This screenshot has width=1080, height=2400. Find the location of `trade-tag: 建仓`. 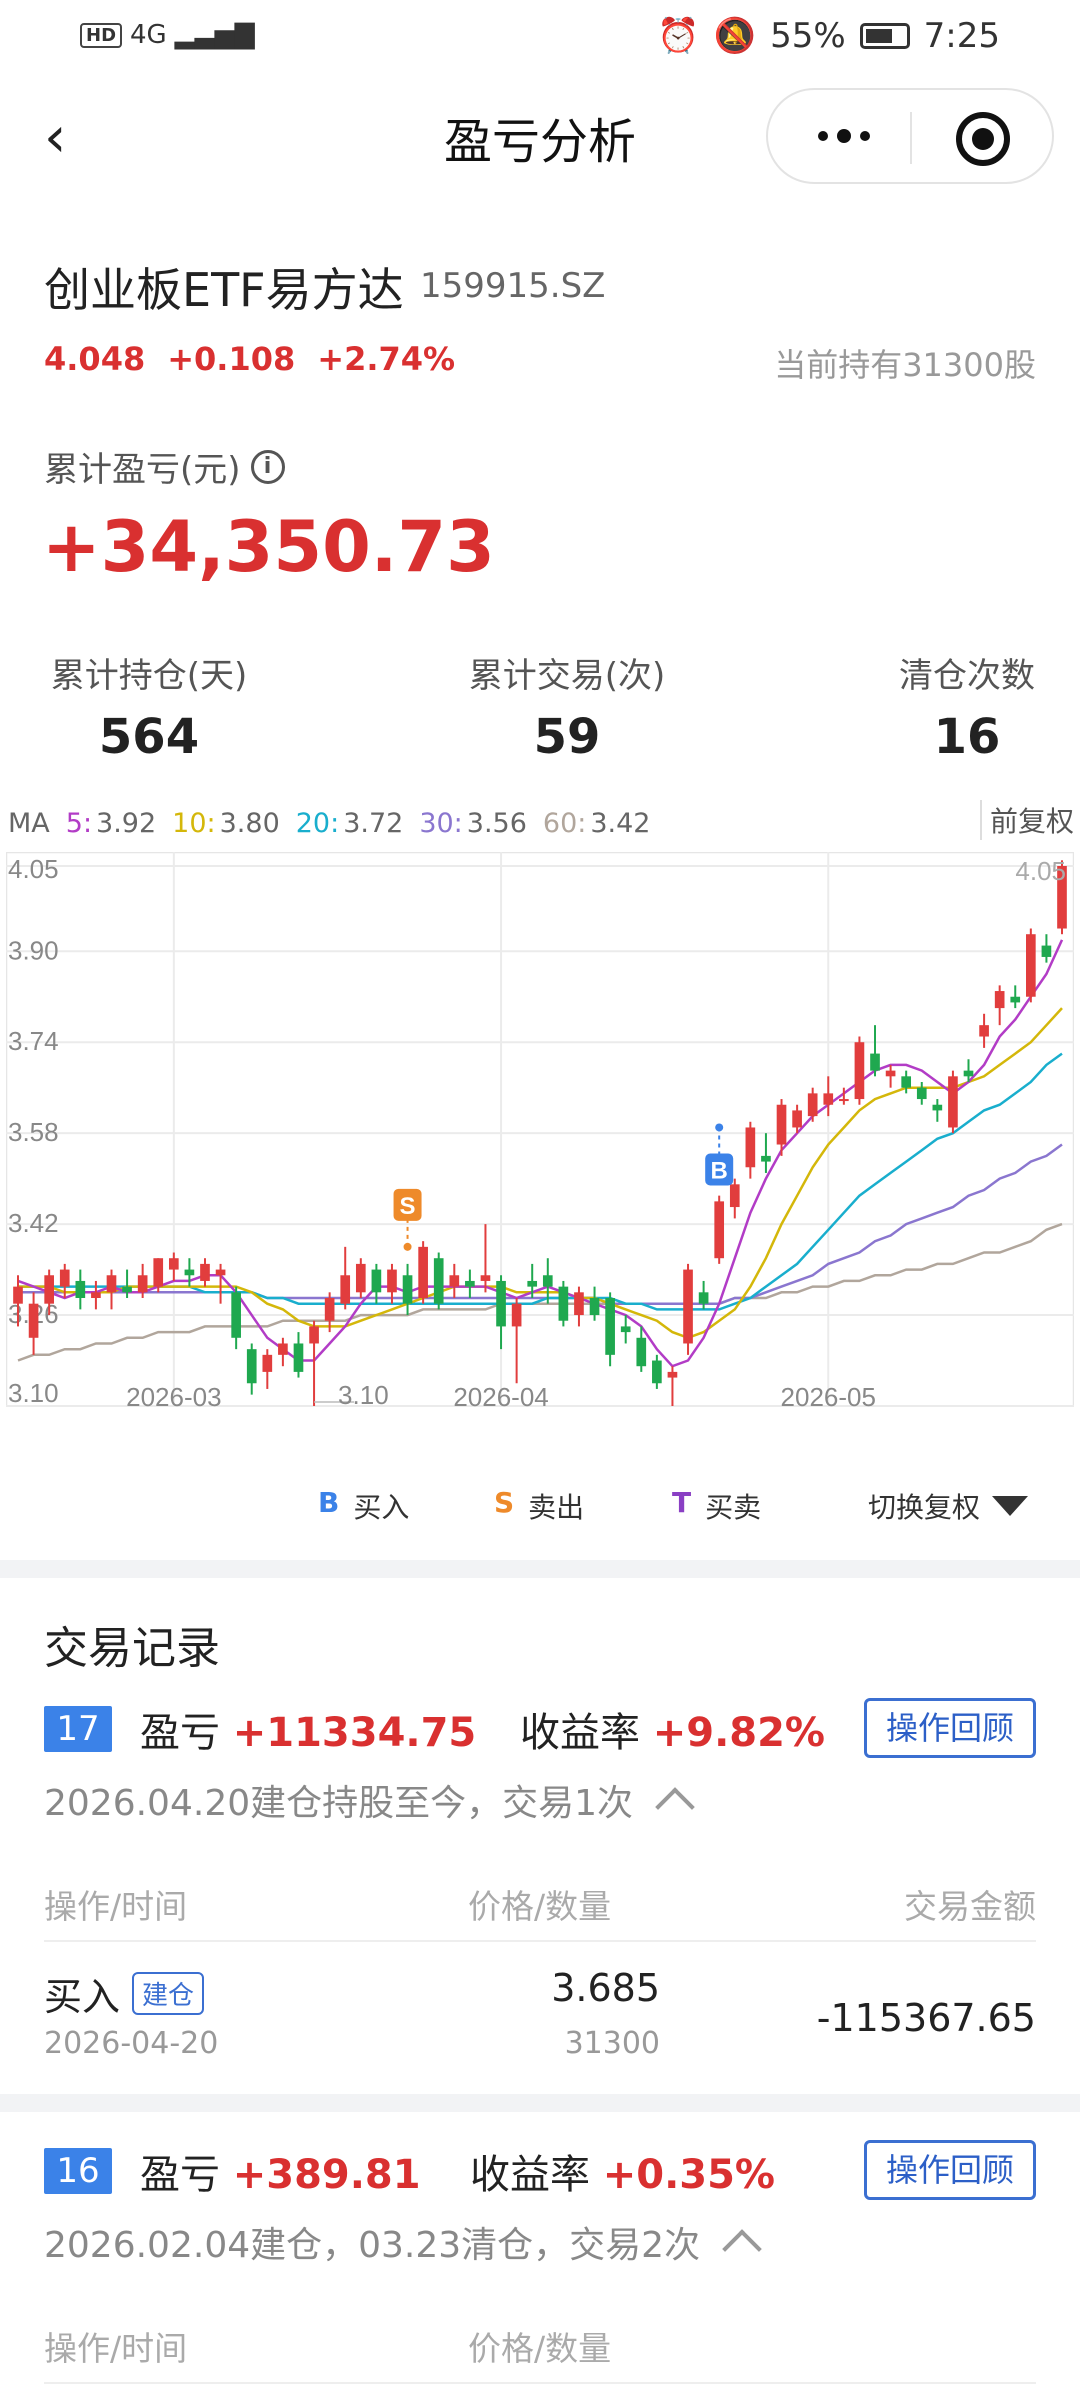

trade-tag: 建仓 is located at coordinates (168, 1993).